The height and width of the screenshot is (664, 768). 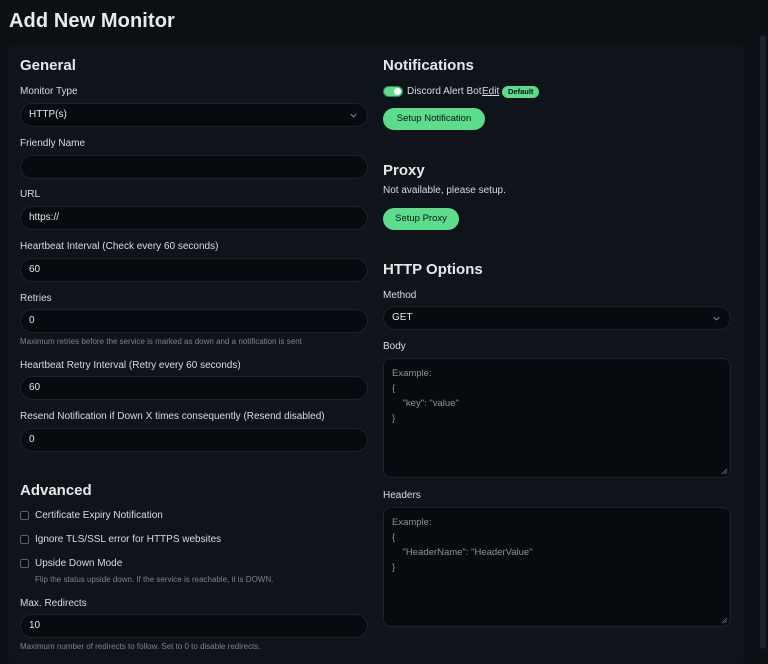 I want to click on resend-input: 0, so click(x=194, y=440).